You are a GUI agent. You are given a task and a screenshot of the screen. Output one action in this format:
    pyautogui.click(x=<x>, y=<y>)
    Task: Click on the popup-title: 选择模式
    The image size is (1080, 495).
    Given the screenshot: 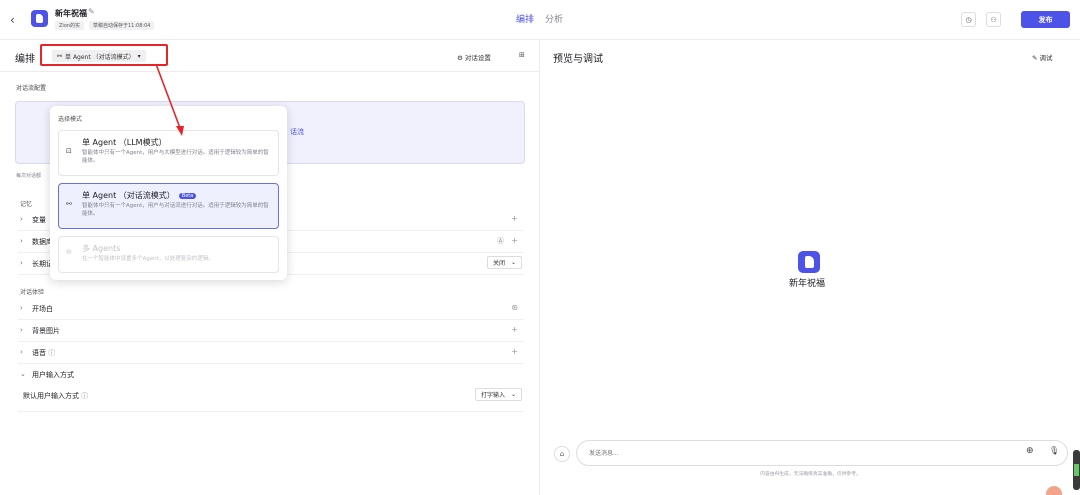 What is the action you would take?
    pyautogui.click(x=70, y=119)
    